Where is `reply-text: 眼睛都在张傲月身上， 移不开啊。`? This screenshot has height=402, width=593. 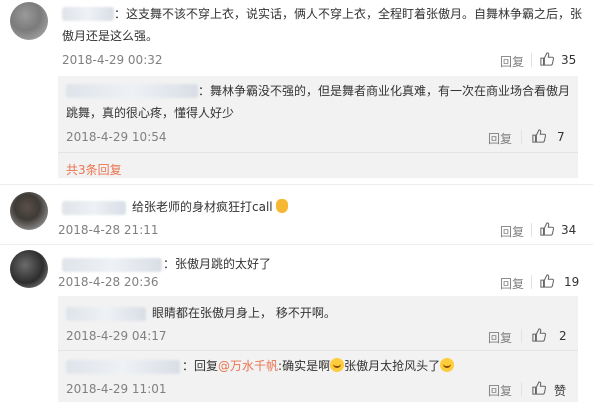 reply-text: 眼睛都在张傲月身上， 移不开啊。 is located at coordinates (244, 313).